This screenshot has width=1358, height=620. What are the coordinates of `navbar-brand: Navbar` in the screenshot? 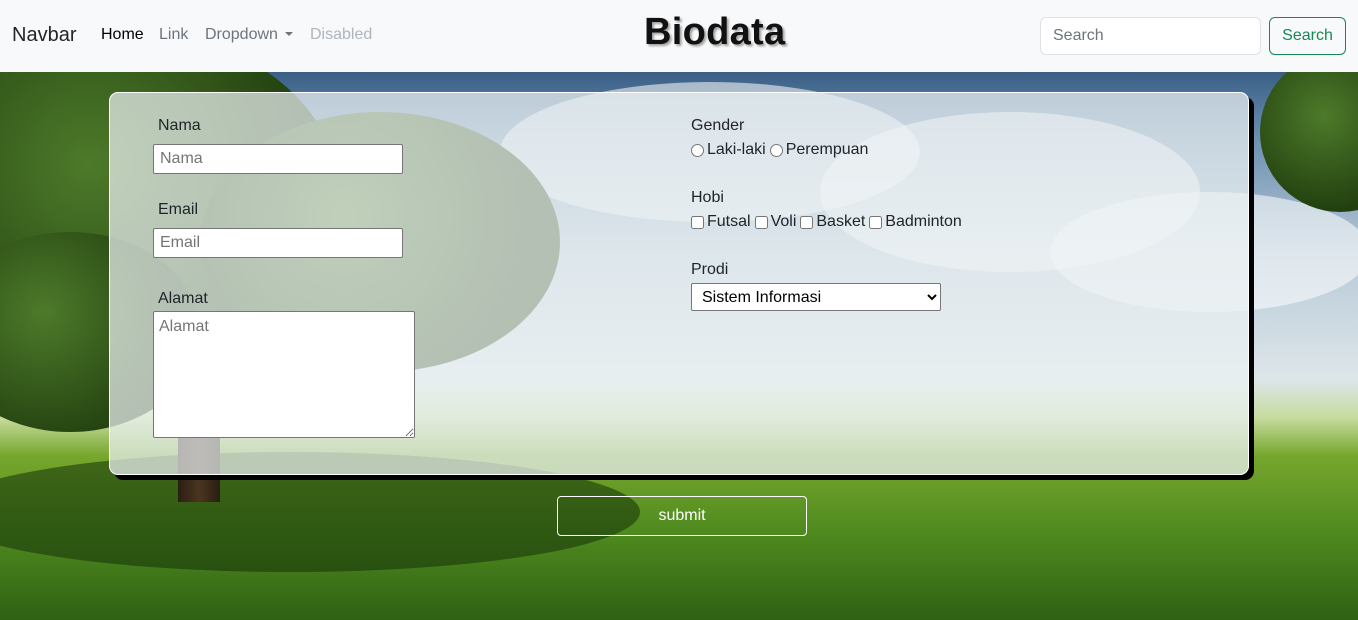 It's located at (44, 35).